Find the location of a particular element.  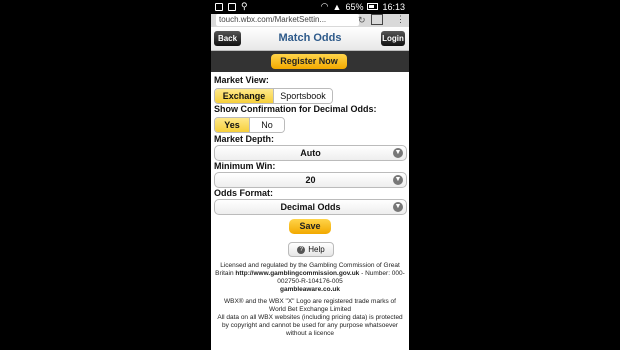

status-bar: ⚲ ◠ ▲ 65% 16:13 is located at coordinates (310, 7).